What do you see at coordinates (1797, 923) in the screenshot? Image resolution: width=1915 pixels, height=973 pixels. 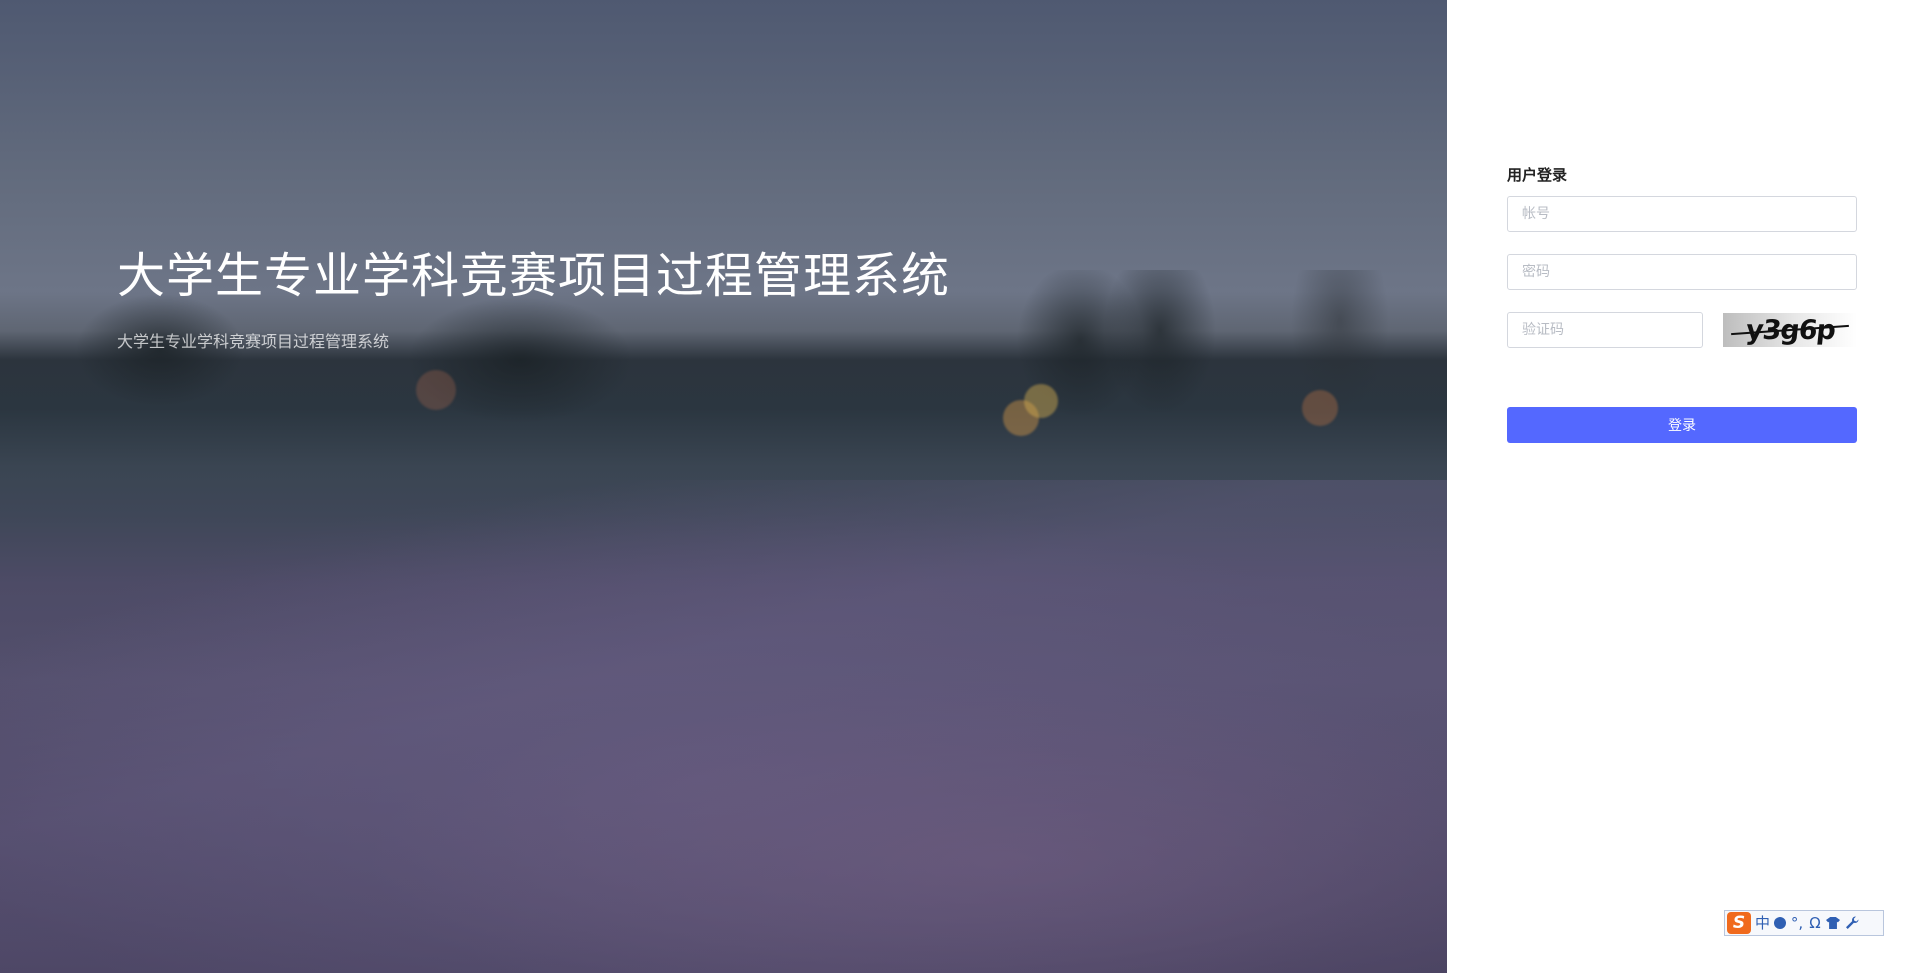 I see `punctuation-icon: °,` at bounding box center [1797, 923].